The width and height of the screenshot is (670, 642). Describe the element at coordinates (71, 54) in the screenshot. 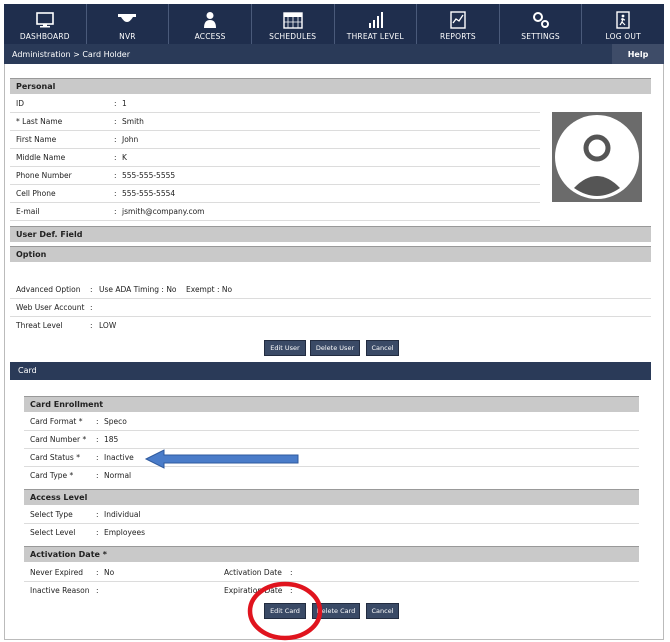

I see `breadcrumb: Administration > Card Holder` at that location.